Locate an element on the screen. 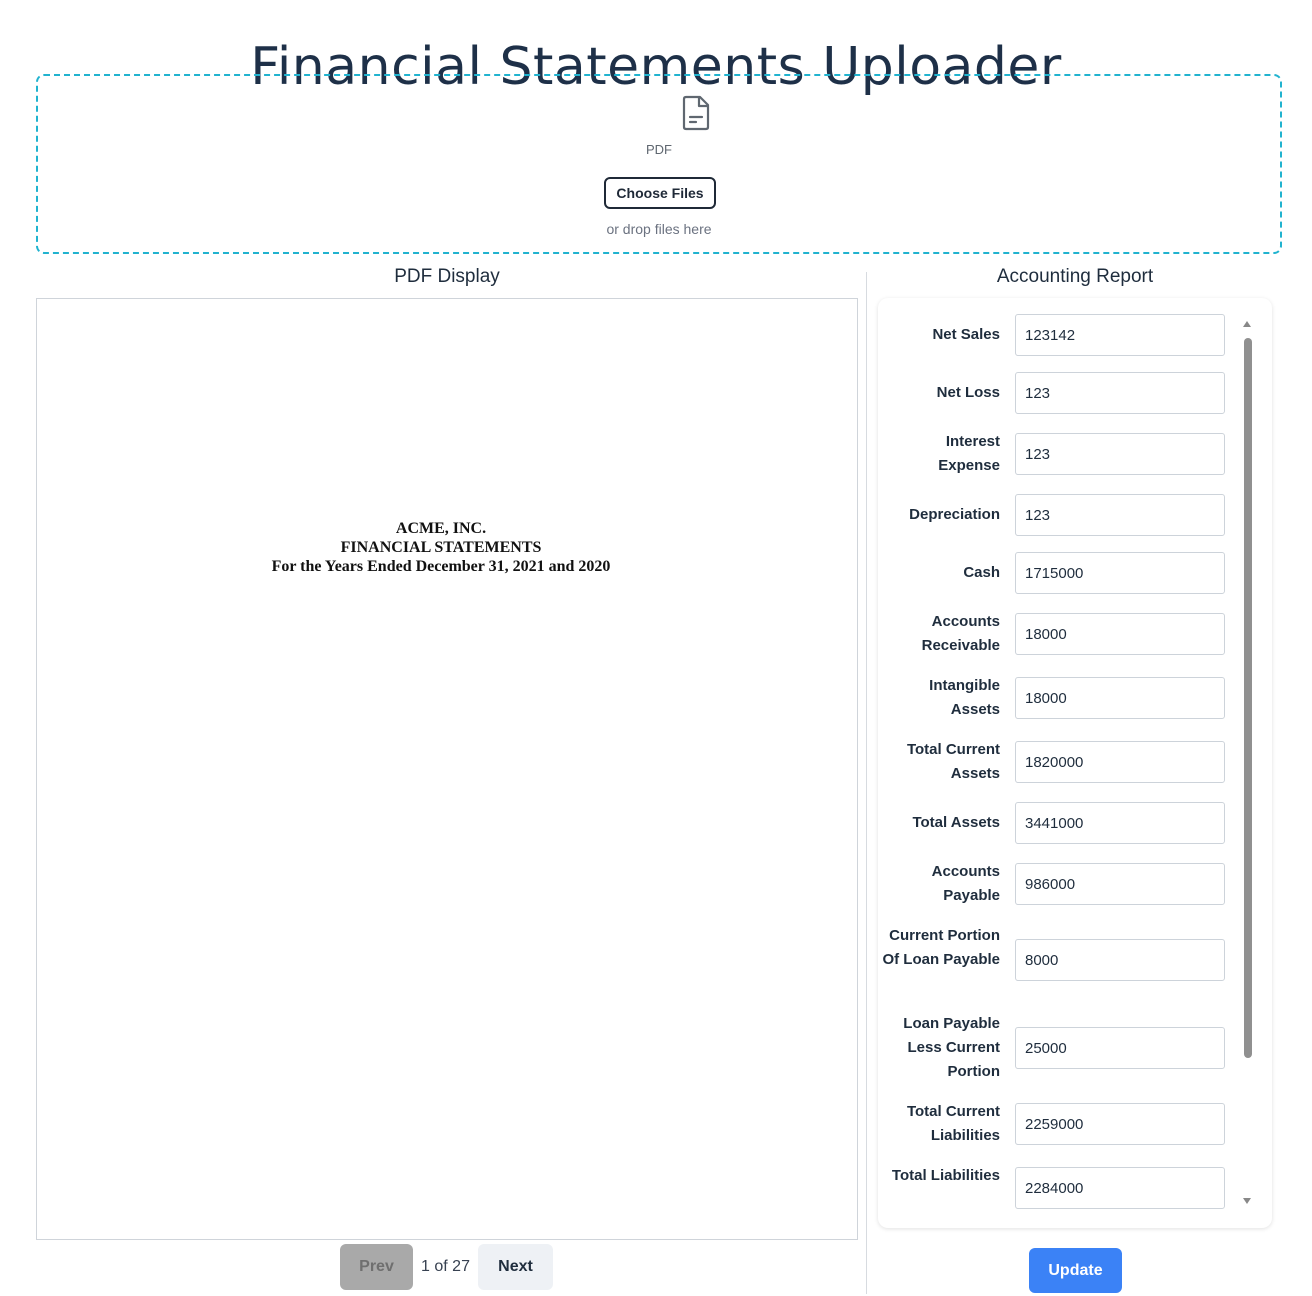 This screenshot has height=1296, width=1312. field-label: Net Loss is located at coordinates (968, 392).